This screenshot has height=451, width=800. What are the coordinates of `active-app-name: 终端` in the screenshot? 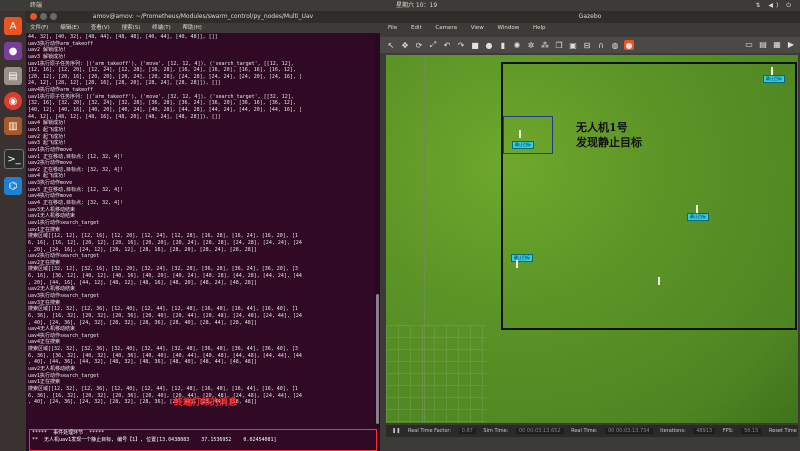 It's located at (36, 5).